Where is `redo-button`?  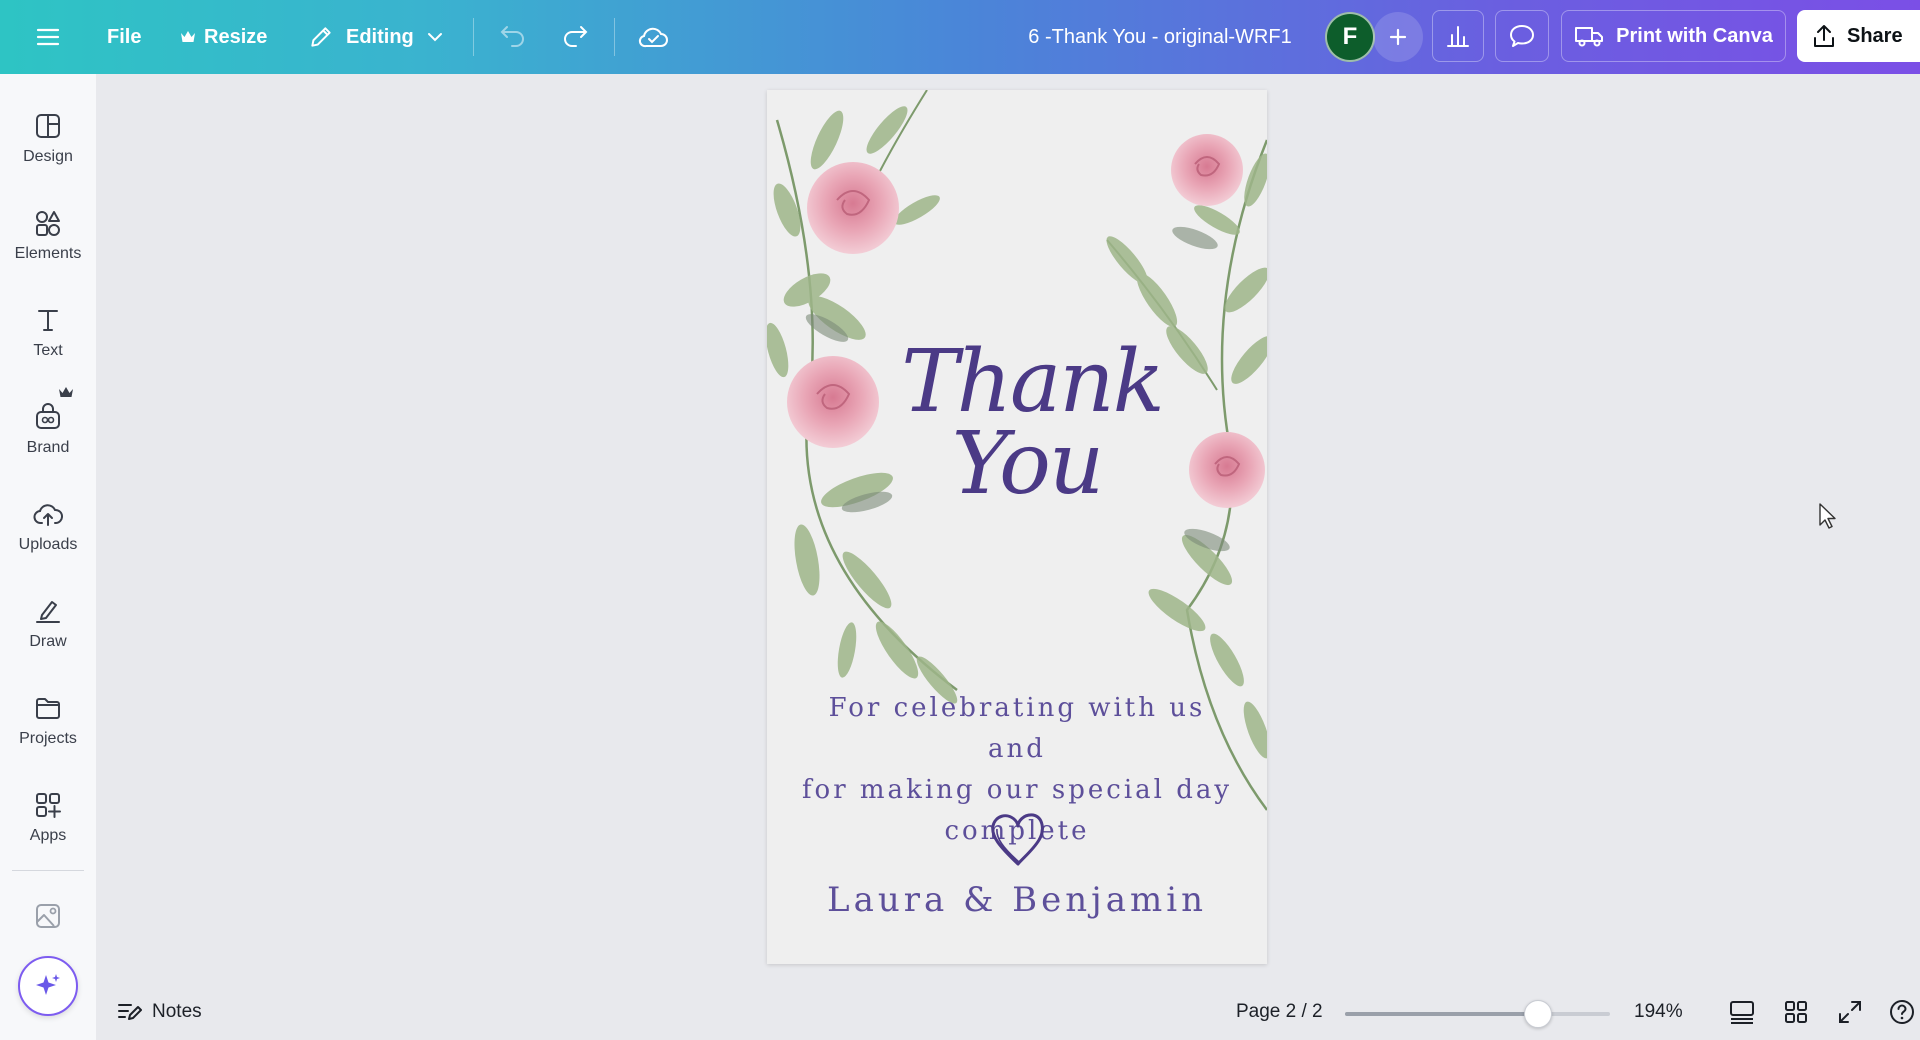 redo-button is located at coordinates (575, 37).